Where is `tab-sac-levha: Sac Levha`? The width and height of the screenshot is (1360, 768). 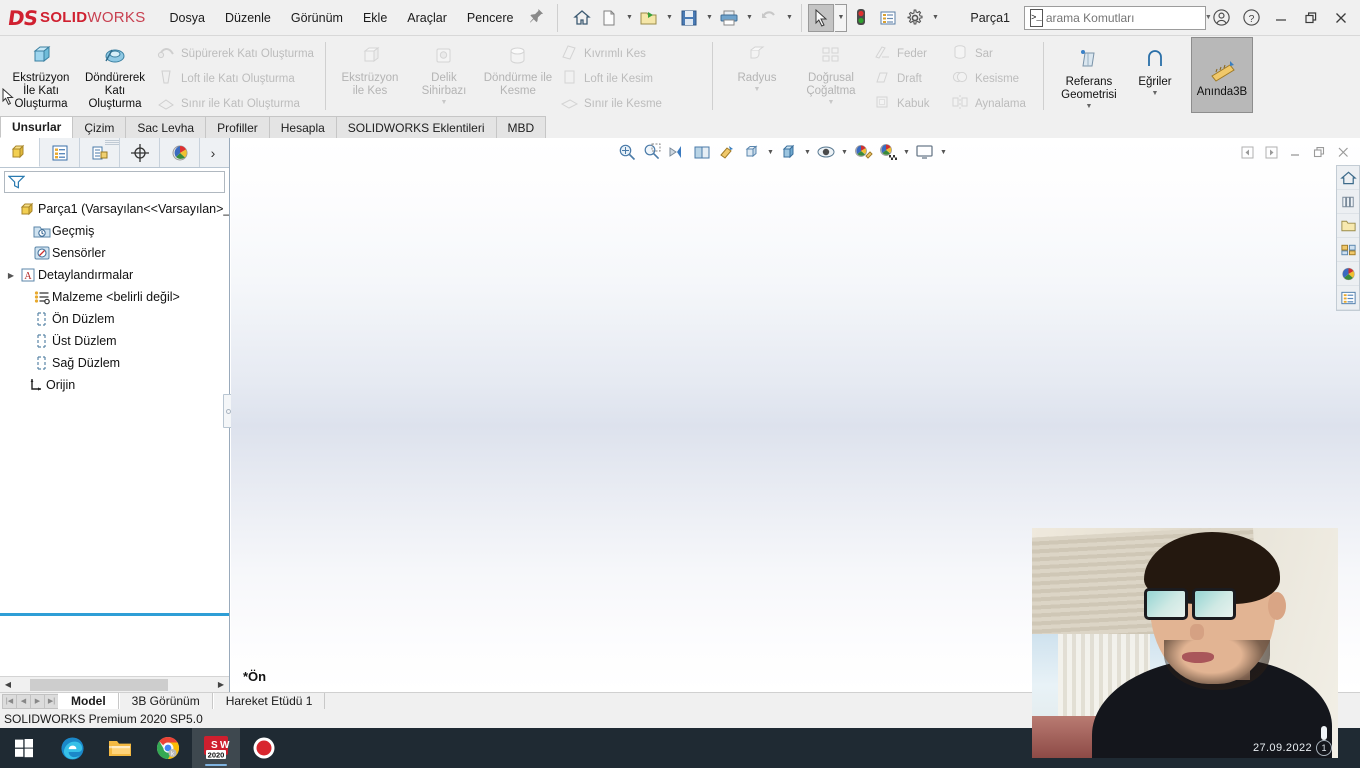
tab-sac-levha: Sac Levha is located at coordinates (166, 127).